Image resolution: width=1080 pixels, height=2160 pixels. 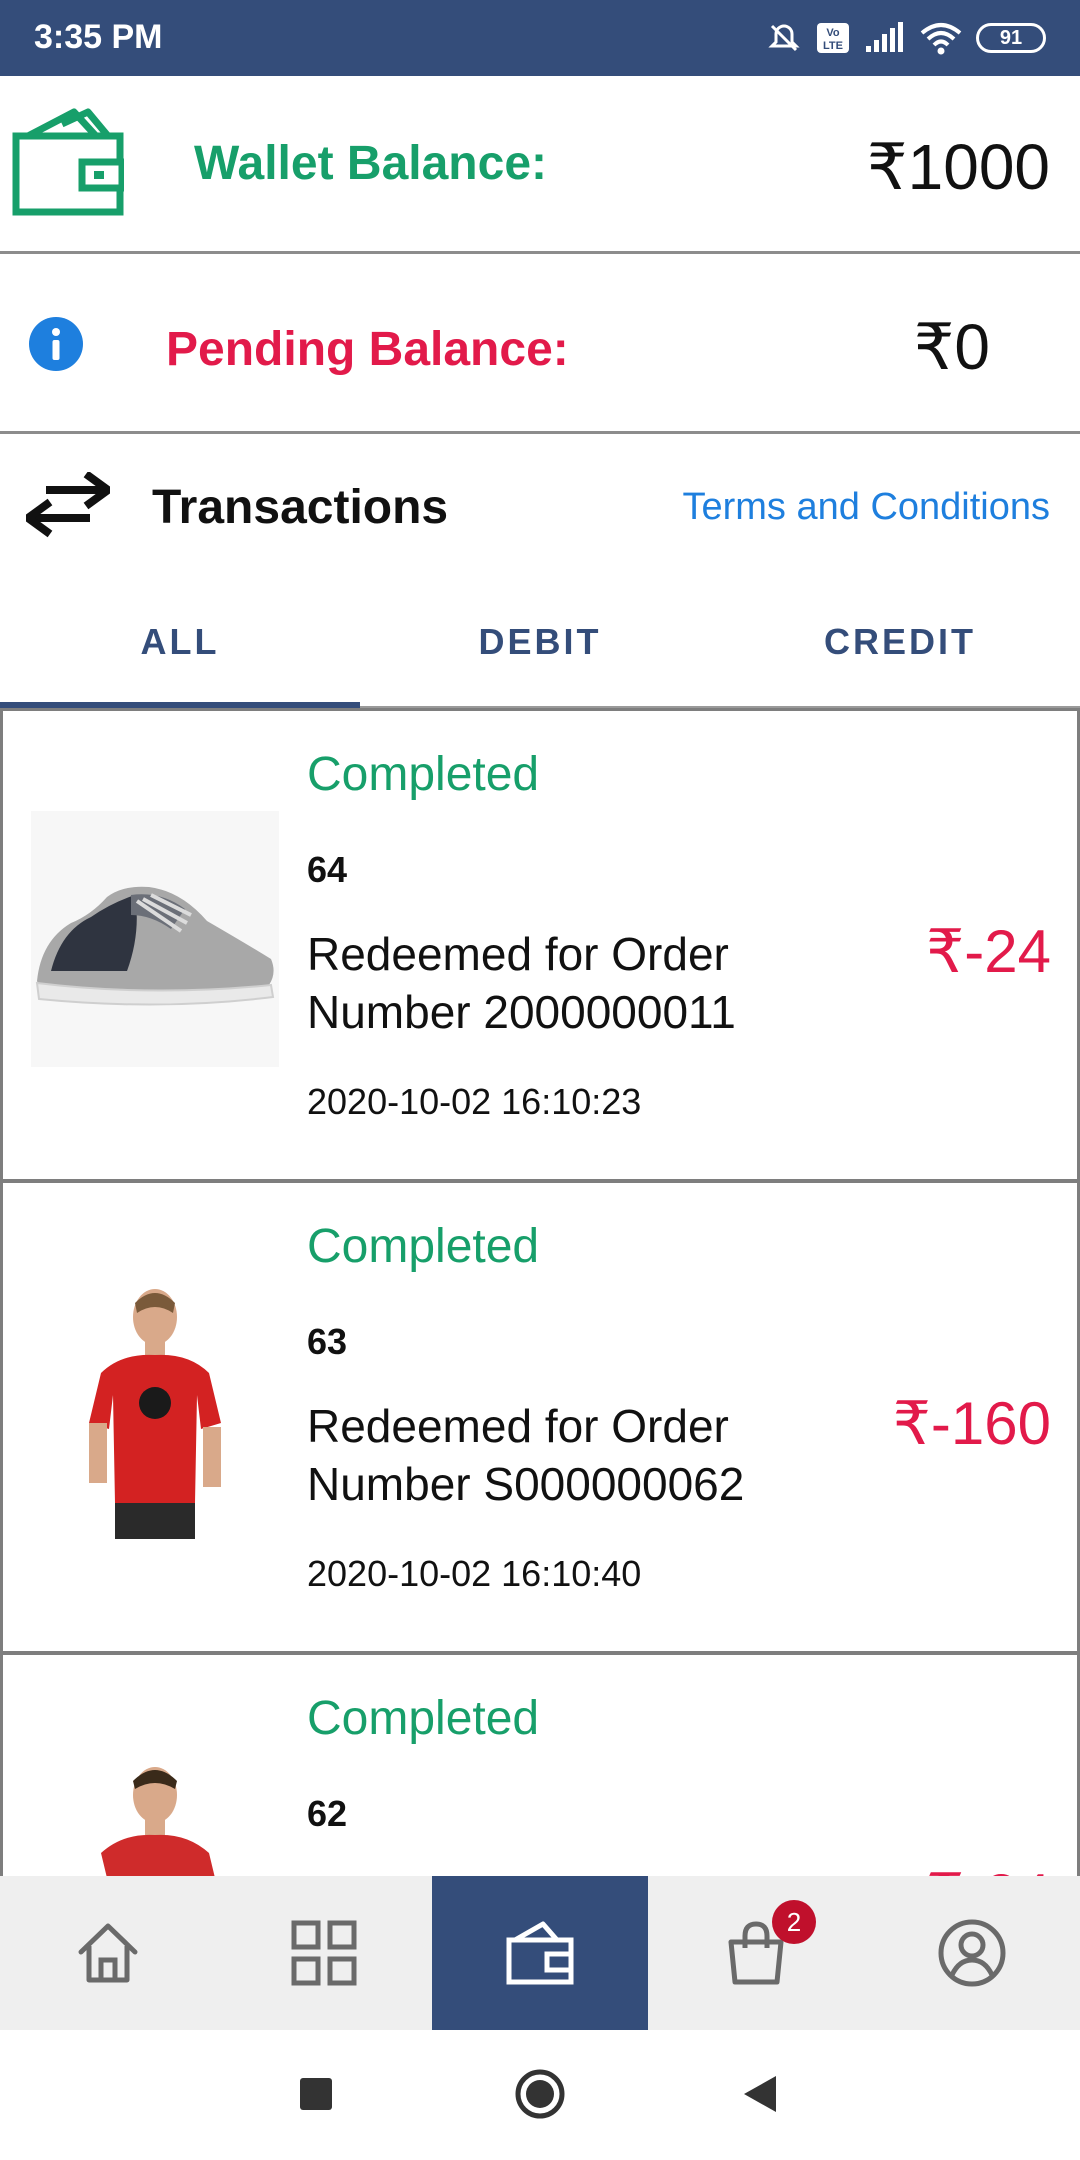 I want to click on transaction-id: 62, so click(x=327, y=1813).